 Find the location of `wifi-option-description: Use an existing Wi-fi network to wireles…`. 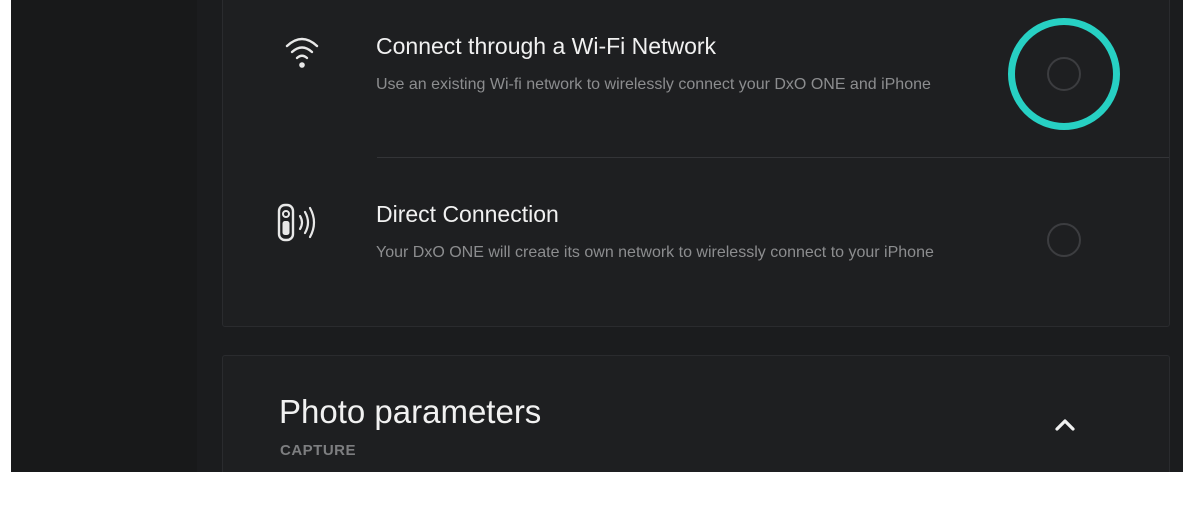

wifi-option-description: Use an existing Wi-fi network to wireles… is located at coordinates (653, 84).